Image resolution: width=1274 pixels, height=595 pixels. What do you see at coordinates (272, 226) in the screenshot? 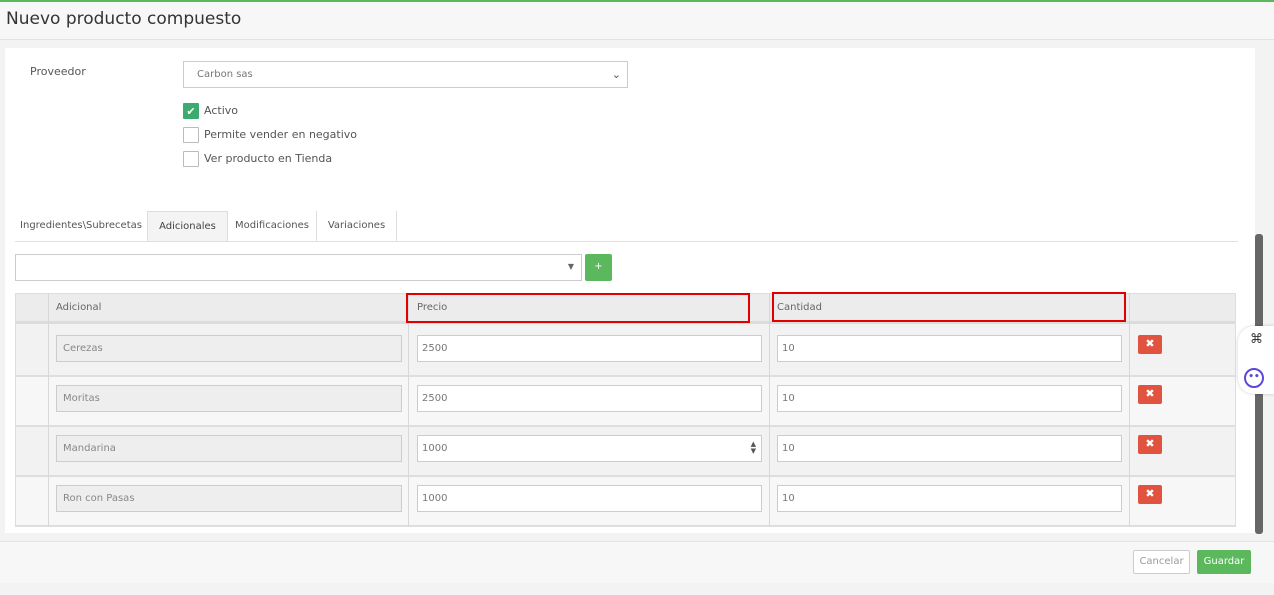
I see `tab-modificaciones: Modificaciones` at bounding box center [272, 226].